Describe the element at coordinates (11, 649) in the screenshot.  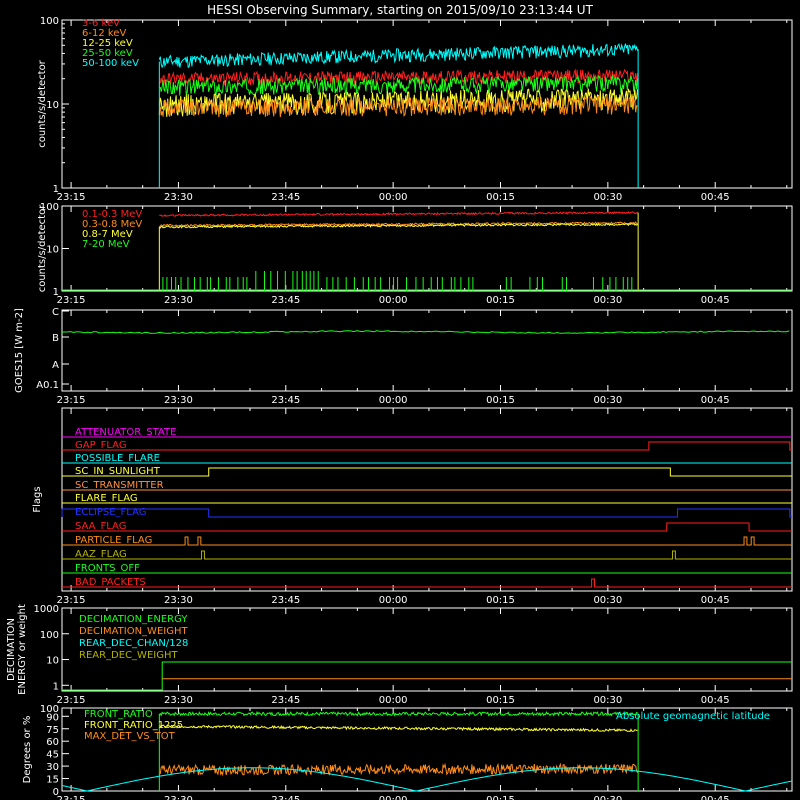
I see `y-axis-label: DECIMATION` at that location.